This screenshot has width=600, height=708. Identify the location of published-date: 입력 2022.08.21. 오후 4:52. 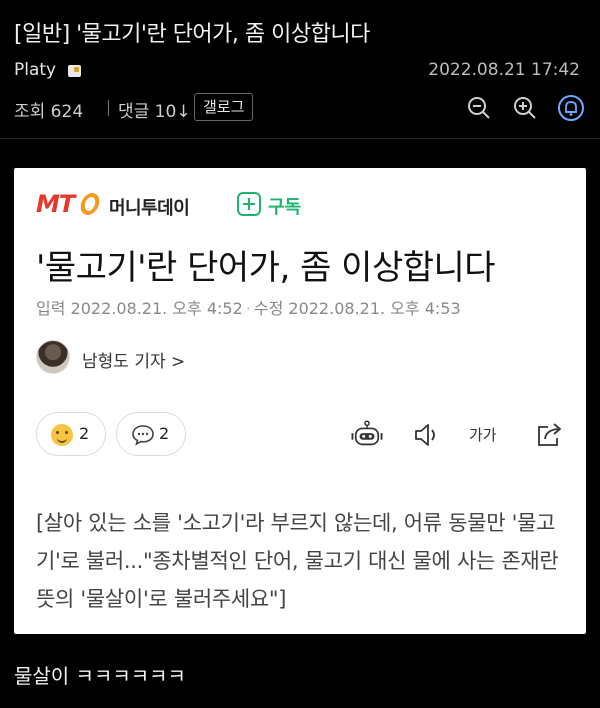
(139, 308).